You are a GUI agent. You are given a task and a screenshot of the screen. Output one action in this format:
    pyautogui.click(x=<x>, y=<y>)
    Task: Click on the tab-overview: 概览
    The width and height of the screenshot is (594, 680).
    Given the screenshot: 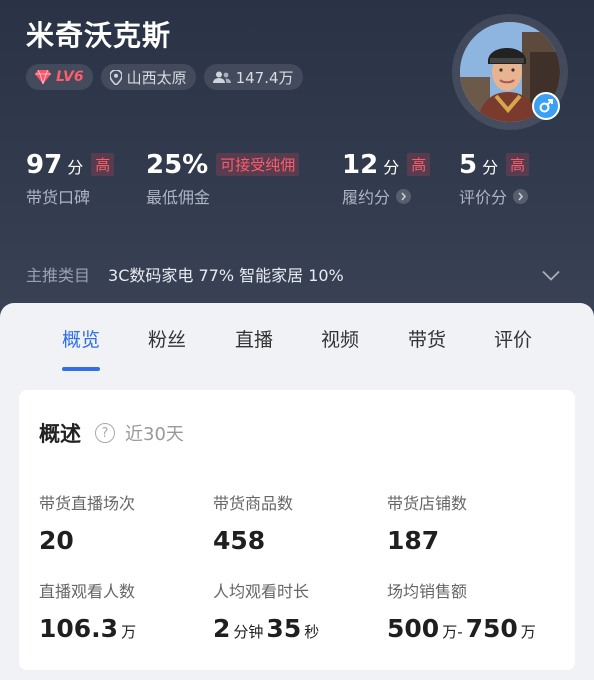 What is the action you would take?
    pyautogui.click(x=81, y=338)
    